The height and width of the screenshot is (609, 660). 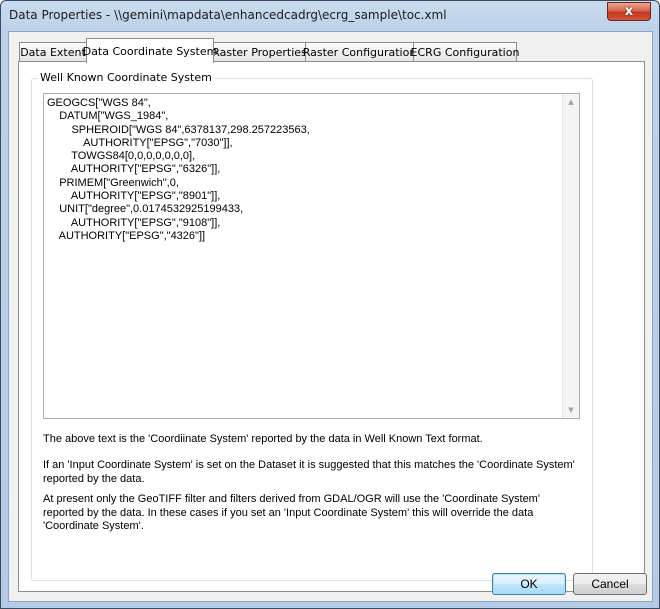 I want to click on close-icon: x, so click(x=629, y=11).